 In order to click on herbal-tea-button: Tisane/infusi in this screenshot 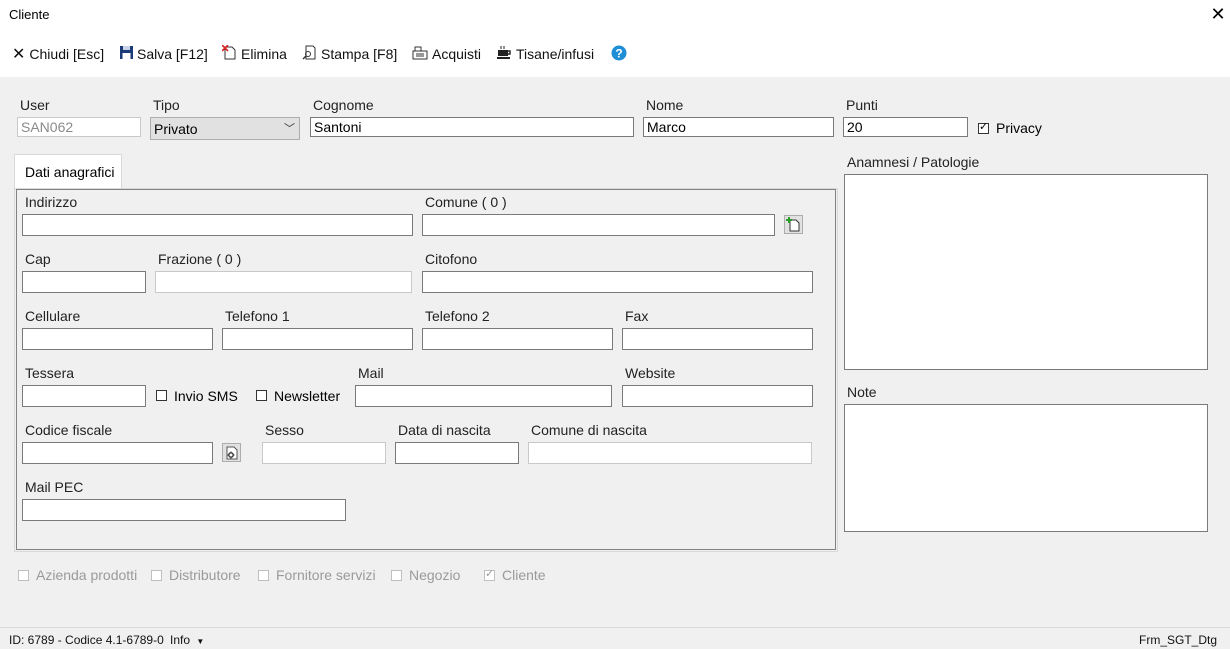, I will do `click(545, 54)`.